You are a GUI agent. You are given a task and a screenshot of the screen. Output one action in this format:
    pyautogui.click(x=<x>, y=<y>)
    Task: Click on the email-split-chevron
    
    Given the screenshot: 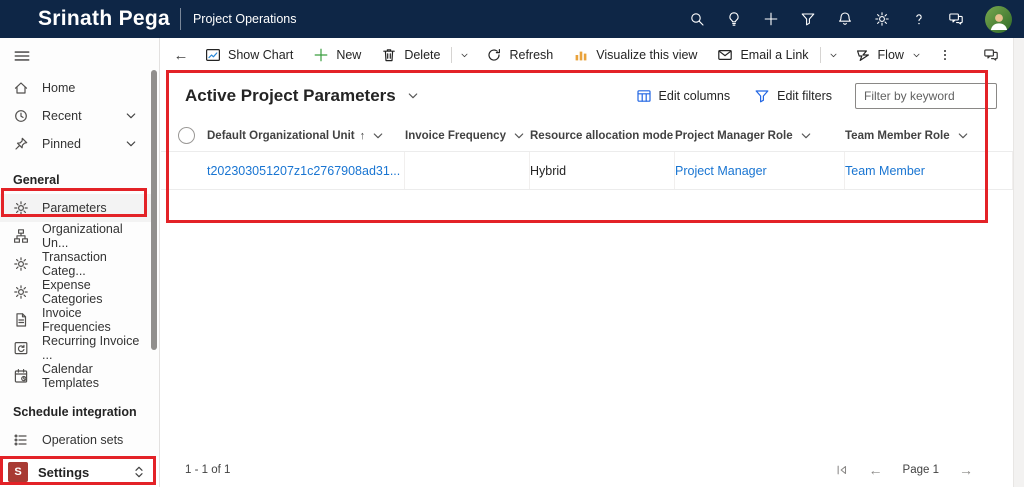 What is the action you would take?
    pyautogui.click(x=833, y=55)
    